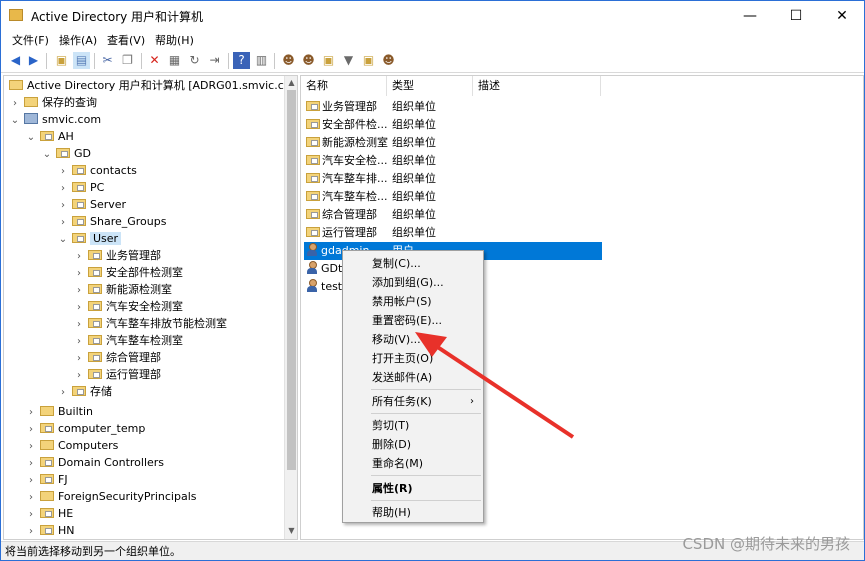 The image size is (865, 561). Describe the element at coordinates (128, 340) in the screenshot. I see `tree-item-ou: › 汽车整车检测室` at that location.